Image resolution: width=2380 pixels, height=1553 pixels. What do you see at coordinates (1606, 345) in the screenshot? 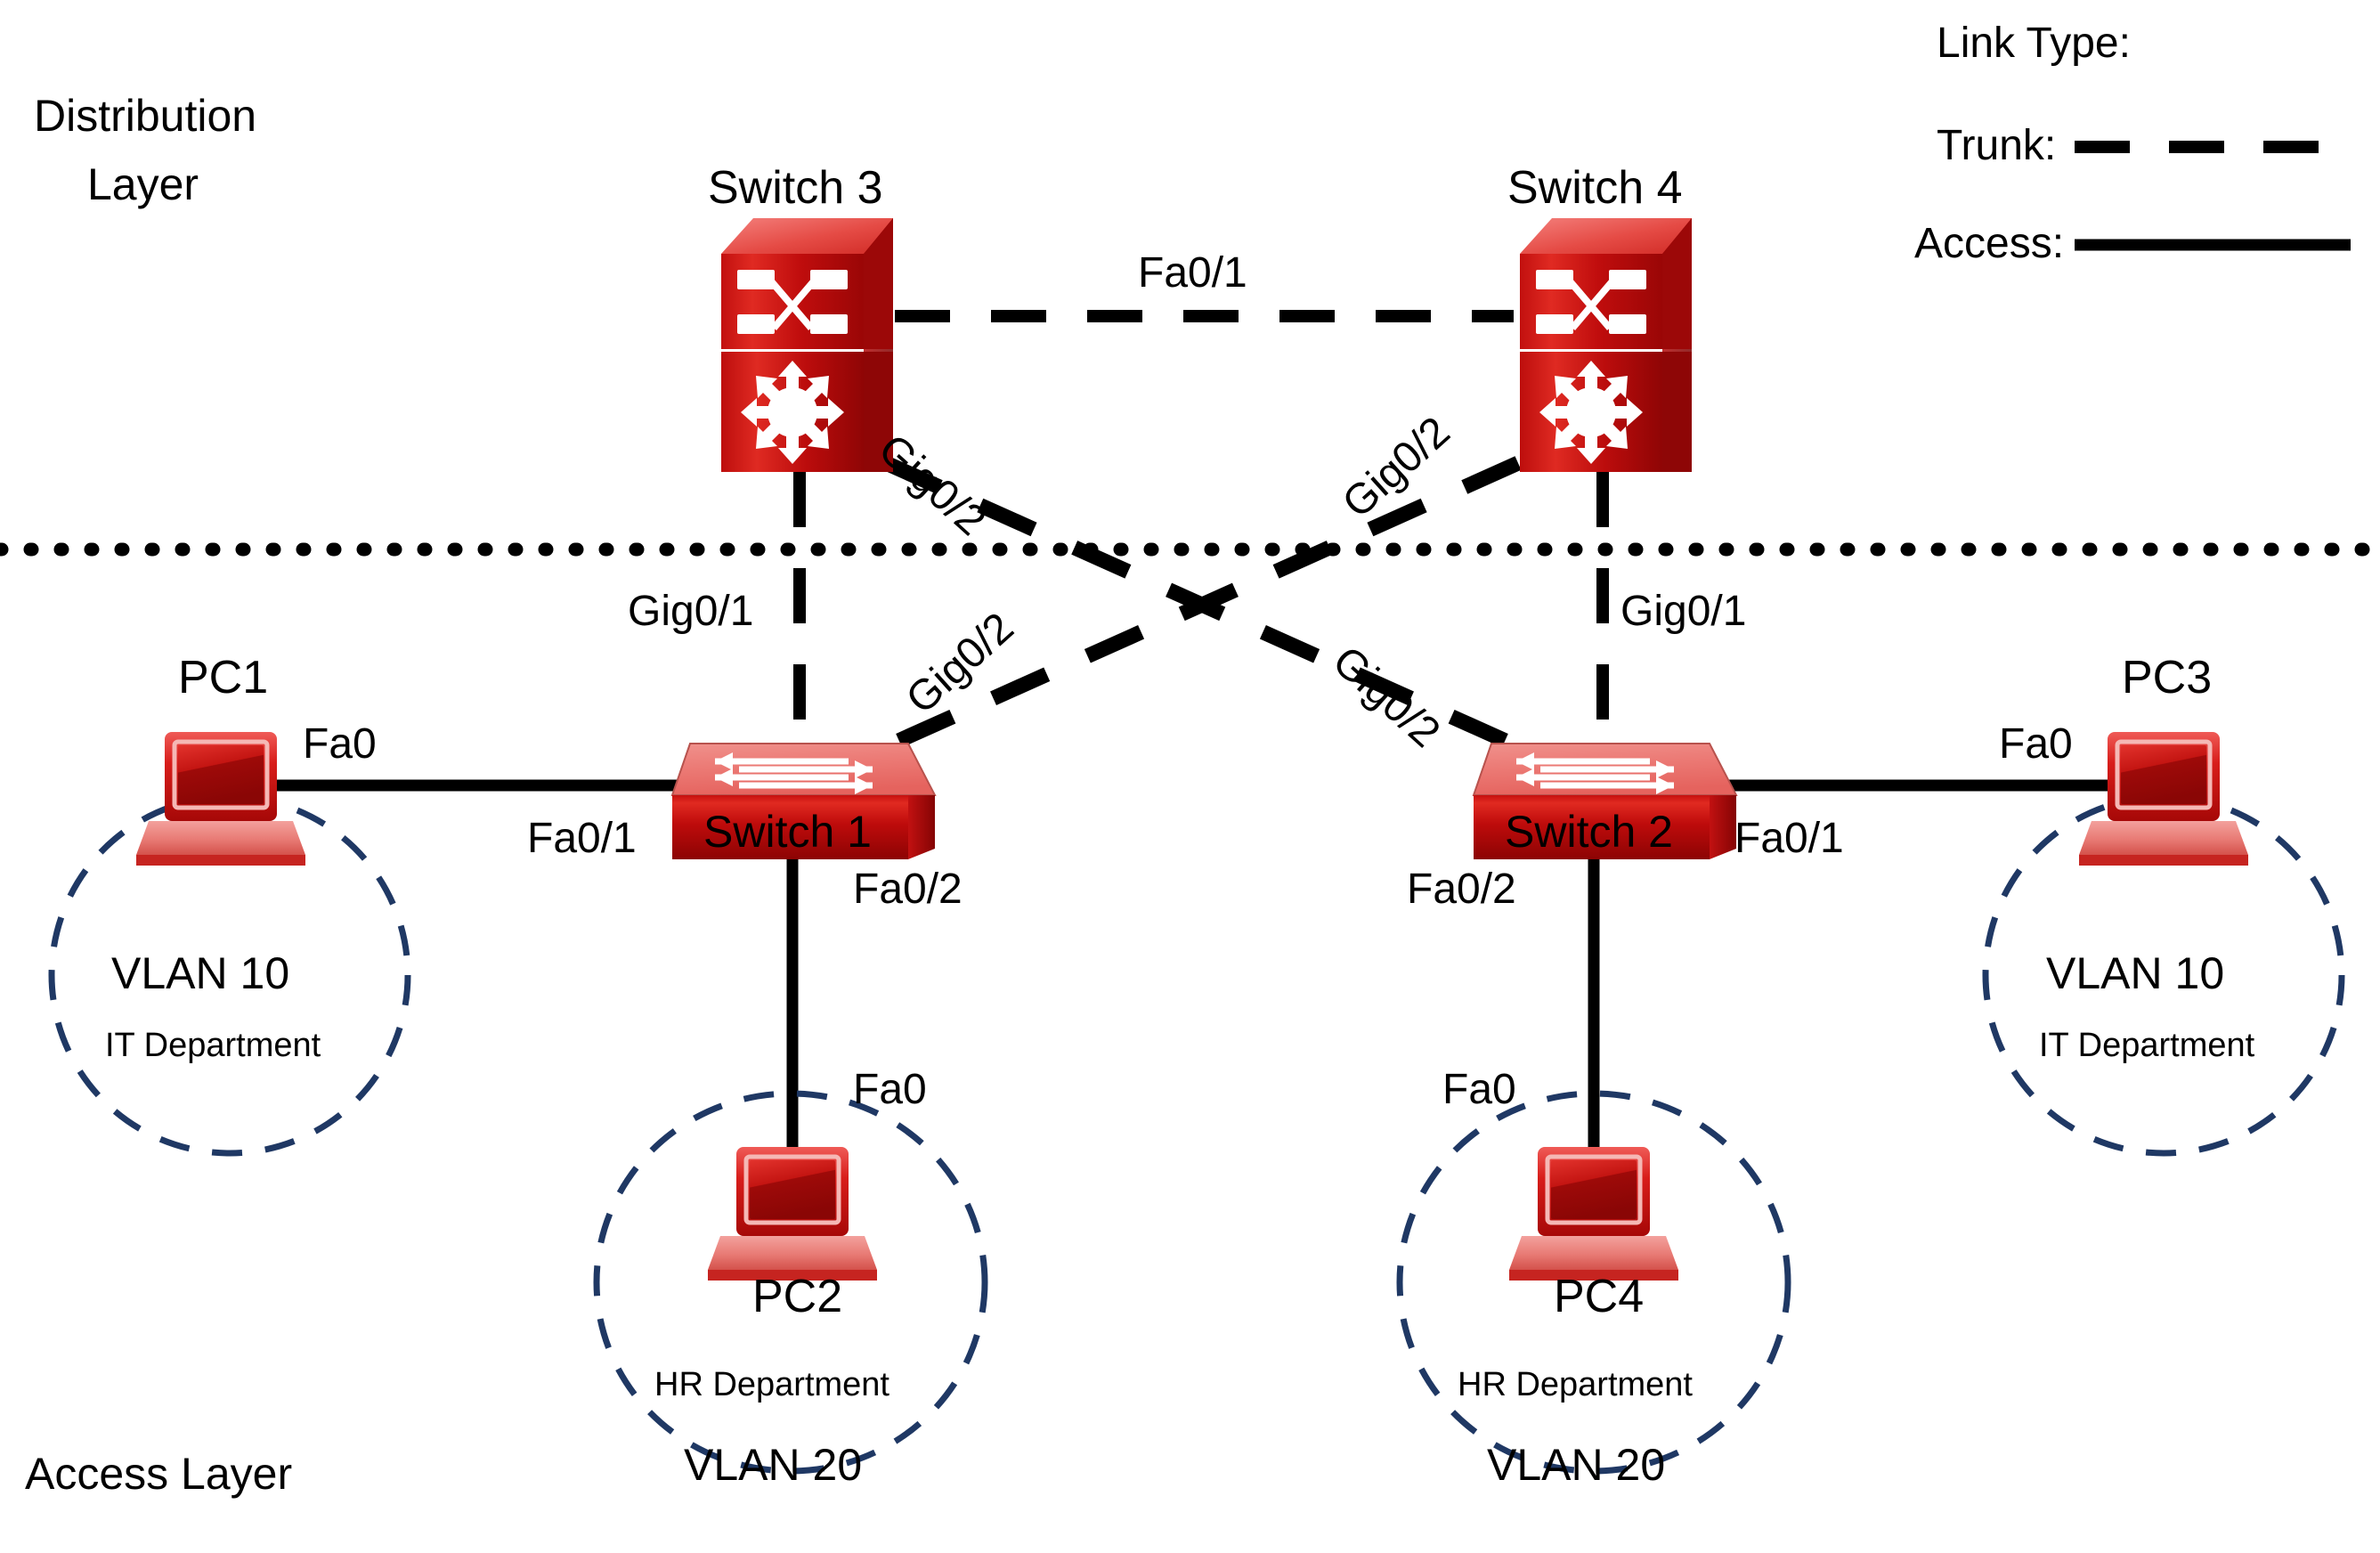
I see `device-switch4` at bounding box center [1606, 345].